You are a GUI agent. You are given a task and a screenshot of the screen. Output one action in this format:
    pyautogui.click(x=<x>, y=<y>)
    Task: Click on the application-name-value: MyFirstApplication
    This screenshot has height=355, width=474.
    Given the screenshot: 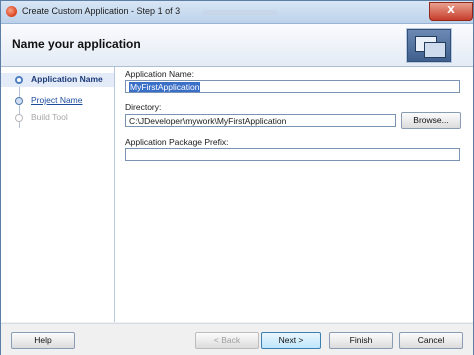 What is the action you would take?
    pyautogui.click(x=165, y=87)
    